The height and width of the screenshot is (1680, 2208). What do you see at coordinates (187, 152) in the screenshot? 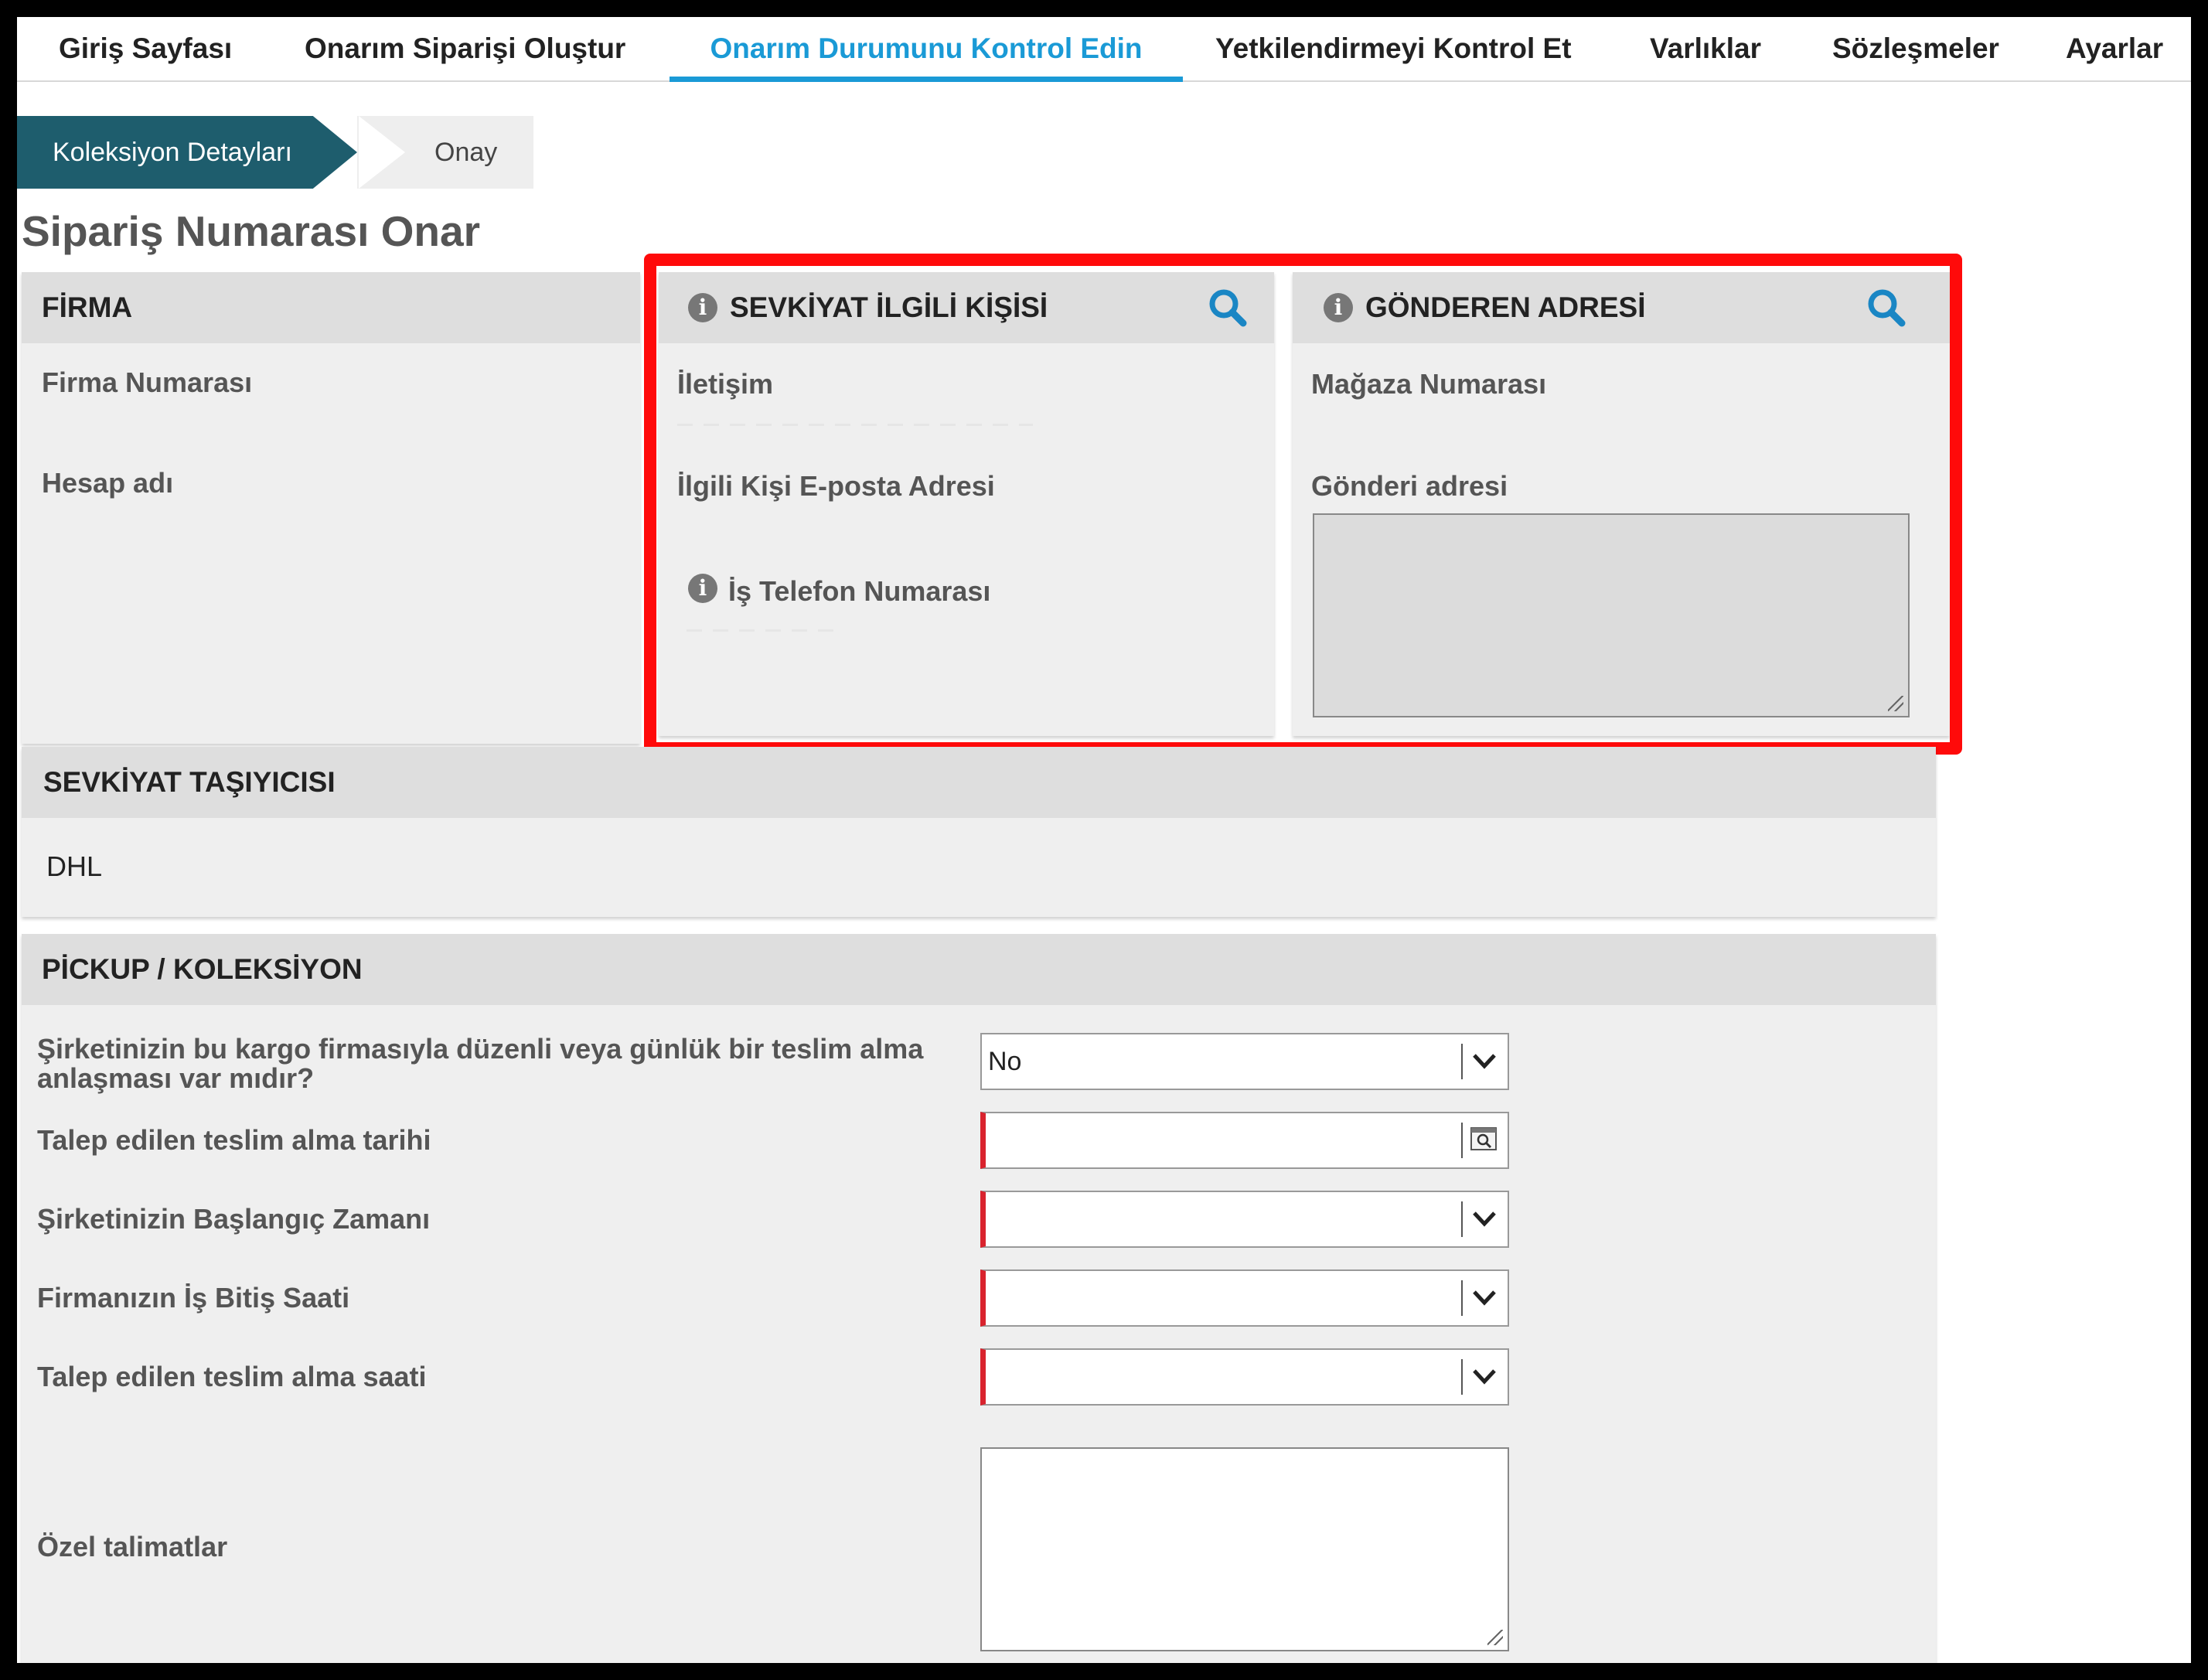
I see `step-koleksiyon-detaylari: Koleksiyon Detayları` at bounding box center [187, 152].